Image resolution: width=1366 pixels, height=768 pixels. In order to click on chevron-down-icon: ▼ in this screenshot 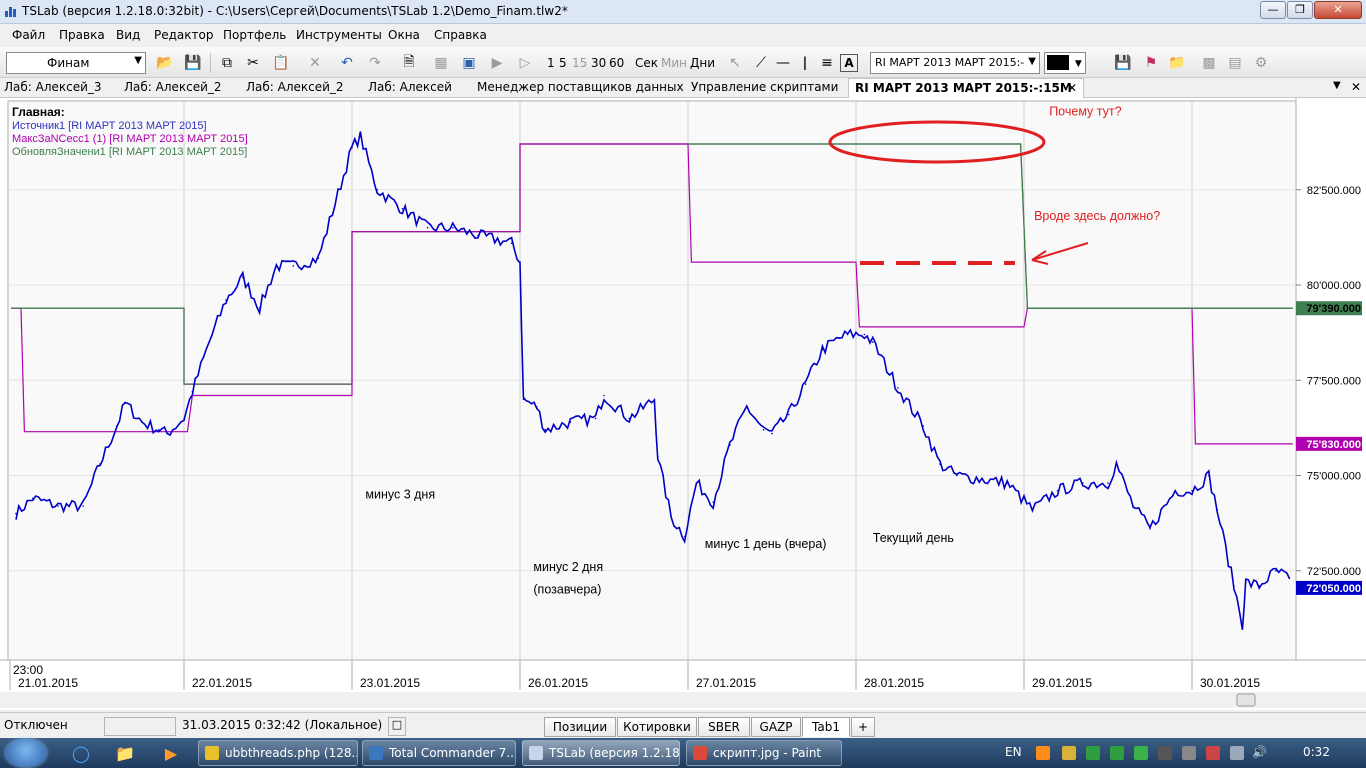, I will do `click(1078, 64)`.